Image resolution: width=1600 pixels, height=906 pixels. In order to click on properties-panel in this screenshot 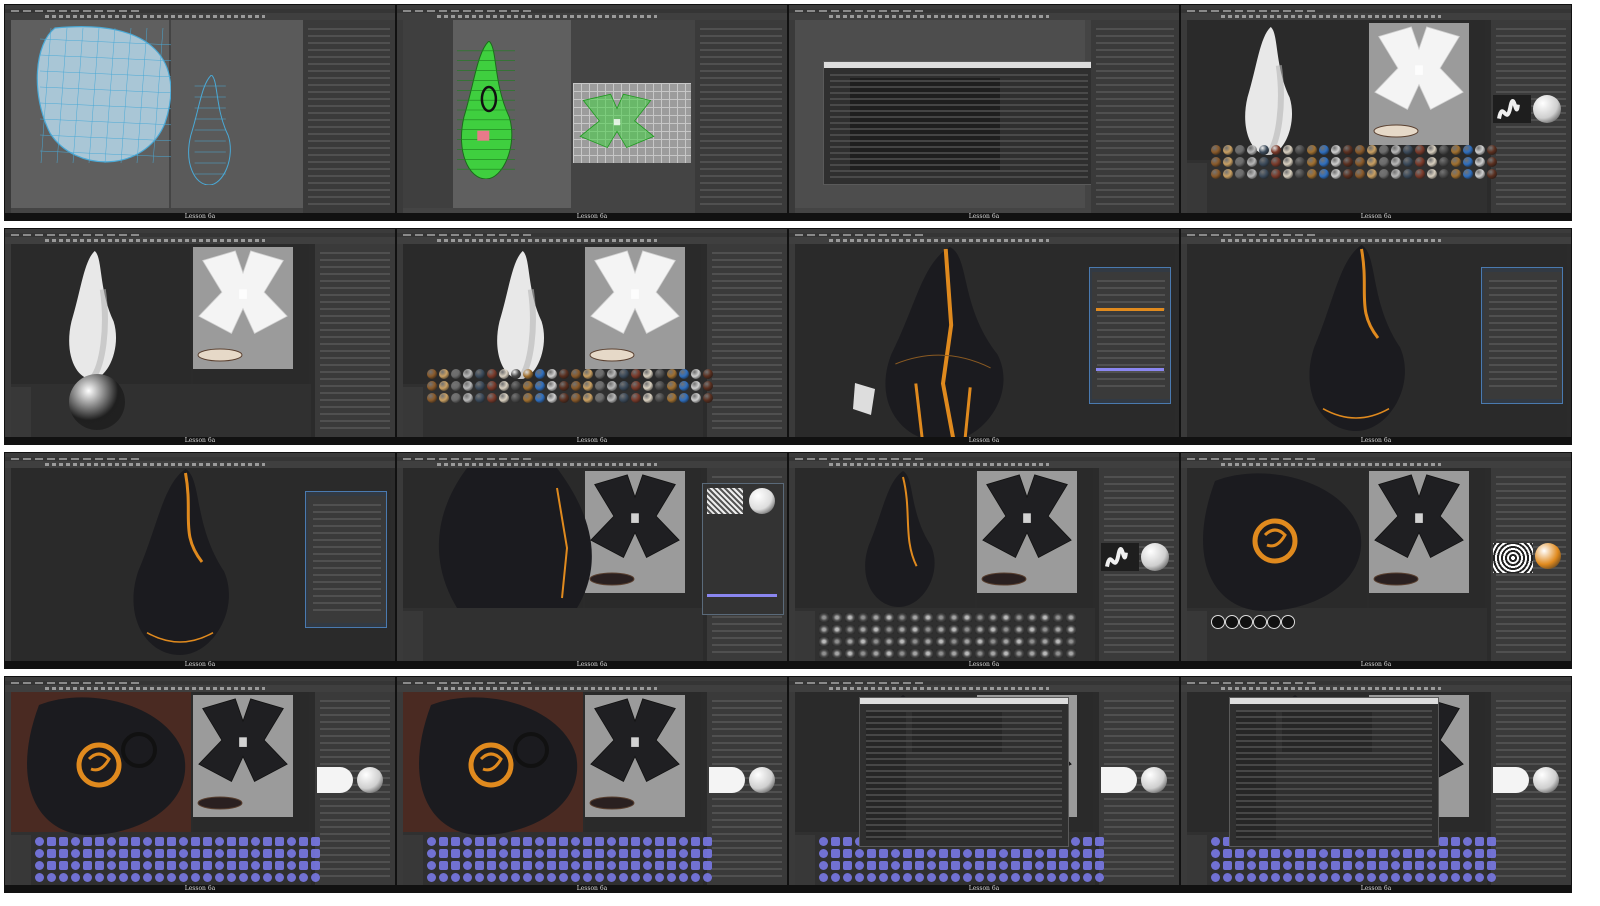, I will do `click(346, 559)`.